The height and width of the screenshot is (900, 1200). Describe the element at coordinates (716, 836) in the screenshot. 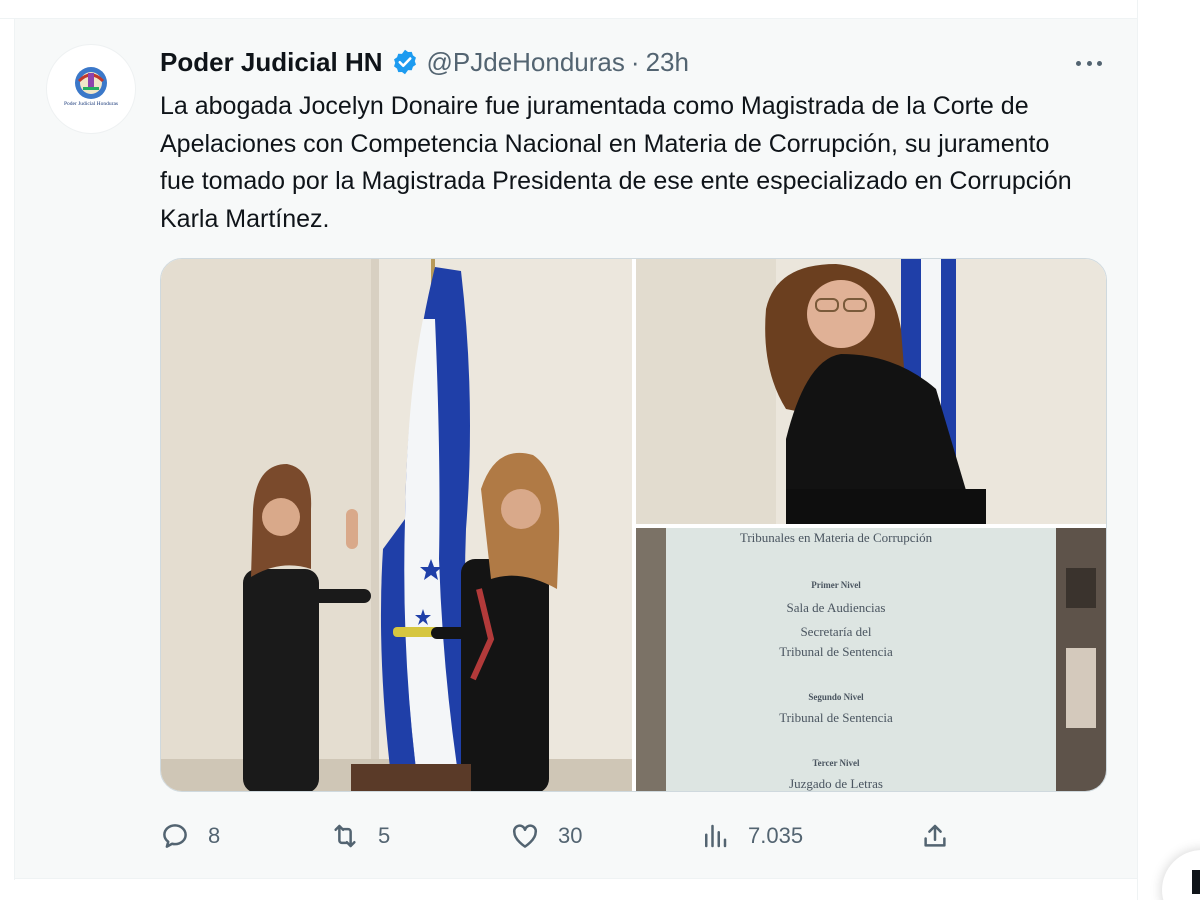

I see `views-icon` at that location.